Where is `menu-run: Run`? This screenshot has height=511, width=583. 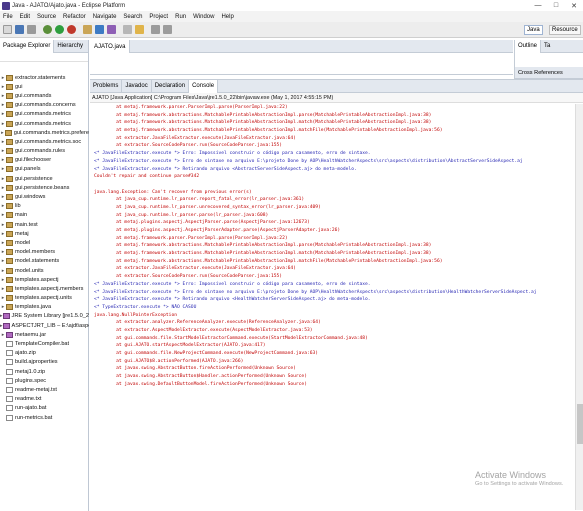
menu-run: Run is located at coordinates (180, 17).